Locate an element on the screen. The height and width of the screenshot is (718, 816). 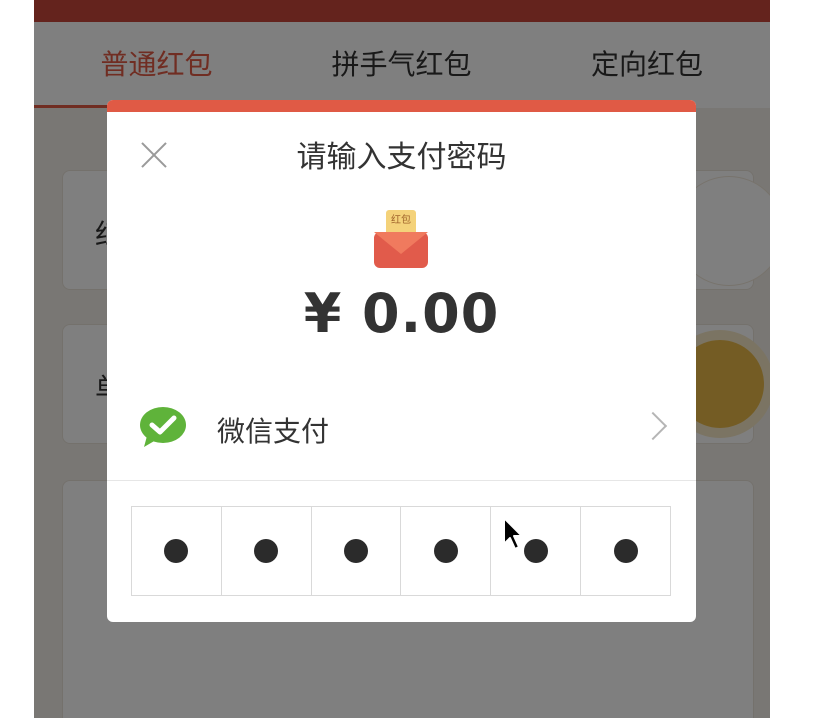
mouse-cursor-icon is located at coordinates (513, 533).